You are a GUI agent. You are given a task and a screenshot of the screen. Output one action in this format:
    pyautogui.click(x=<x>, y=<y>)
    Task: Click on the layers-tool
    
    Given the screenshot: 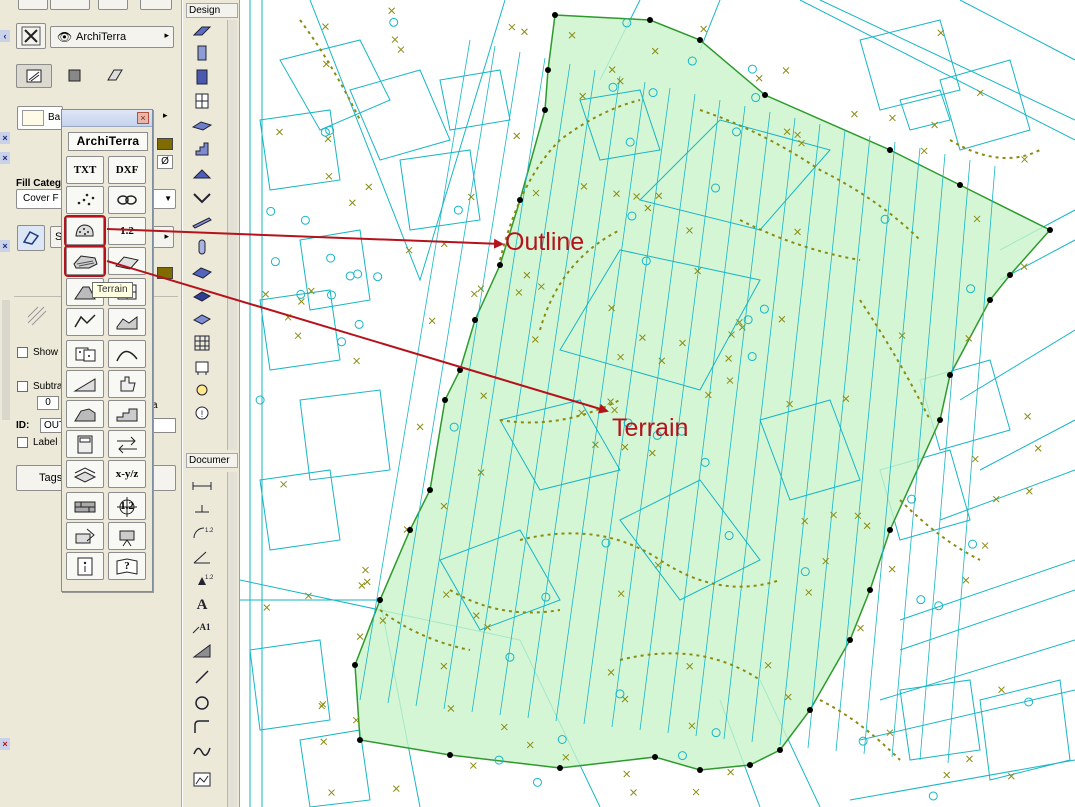 What is the action you would take?
    pyautogui.click(x=85, y=474)
    